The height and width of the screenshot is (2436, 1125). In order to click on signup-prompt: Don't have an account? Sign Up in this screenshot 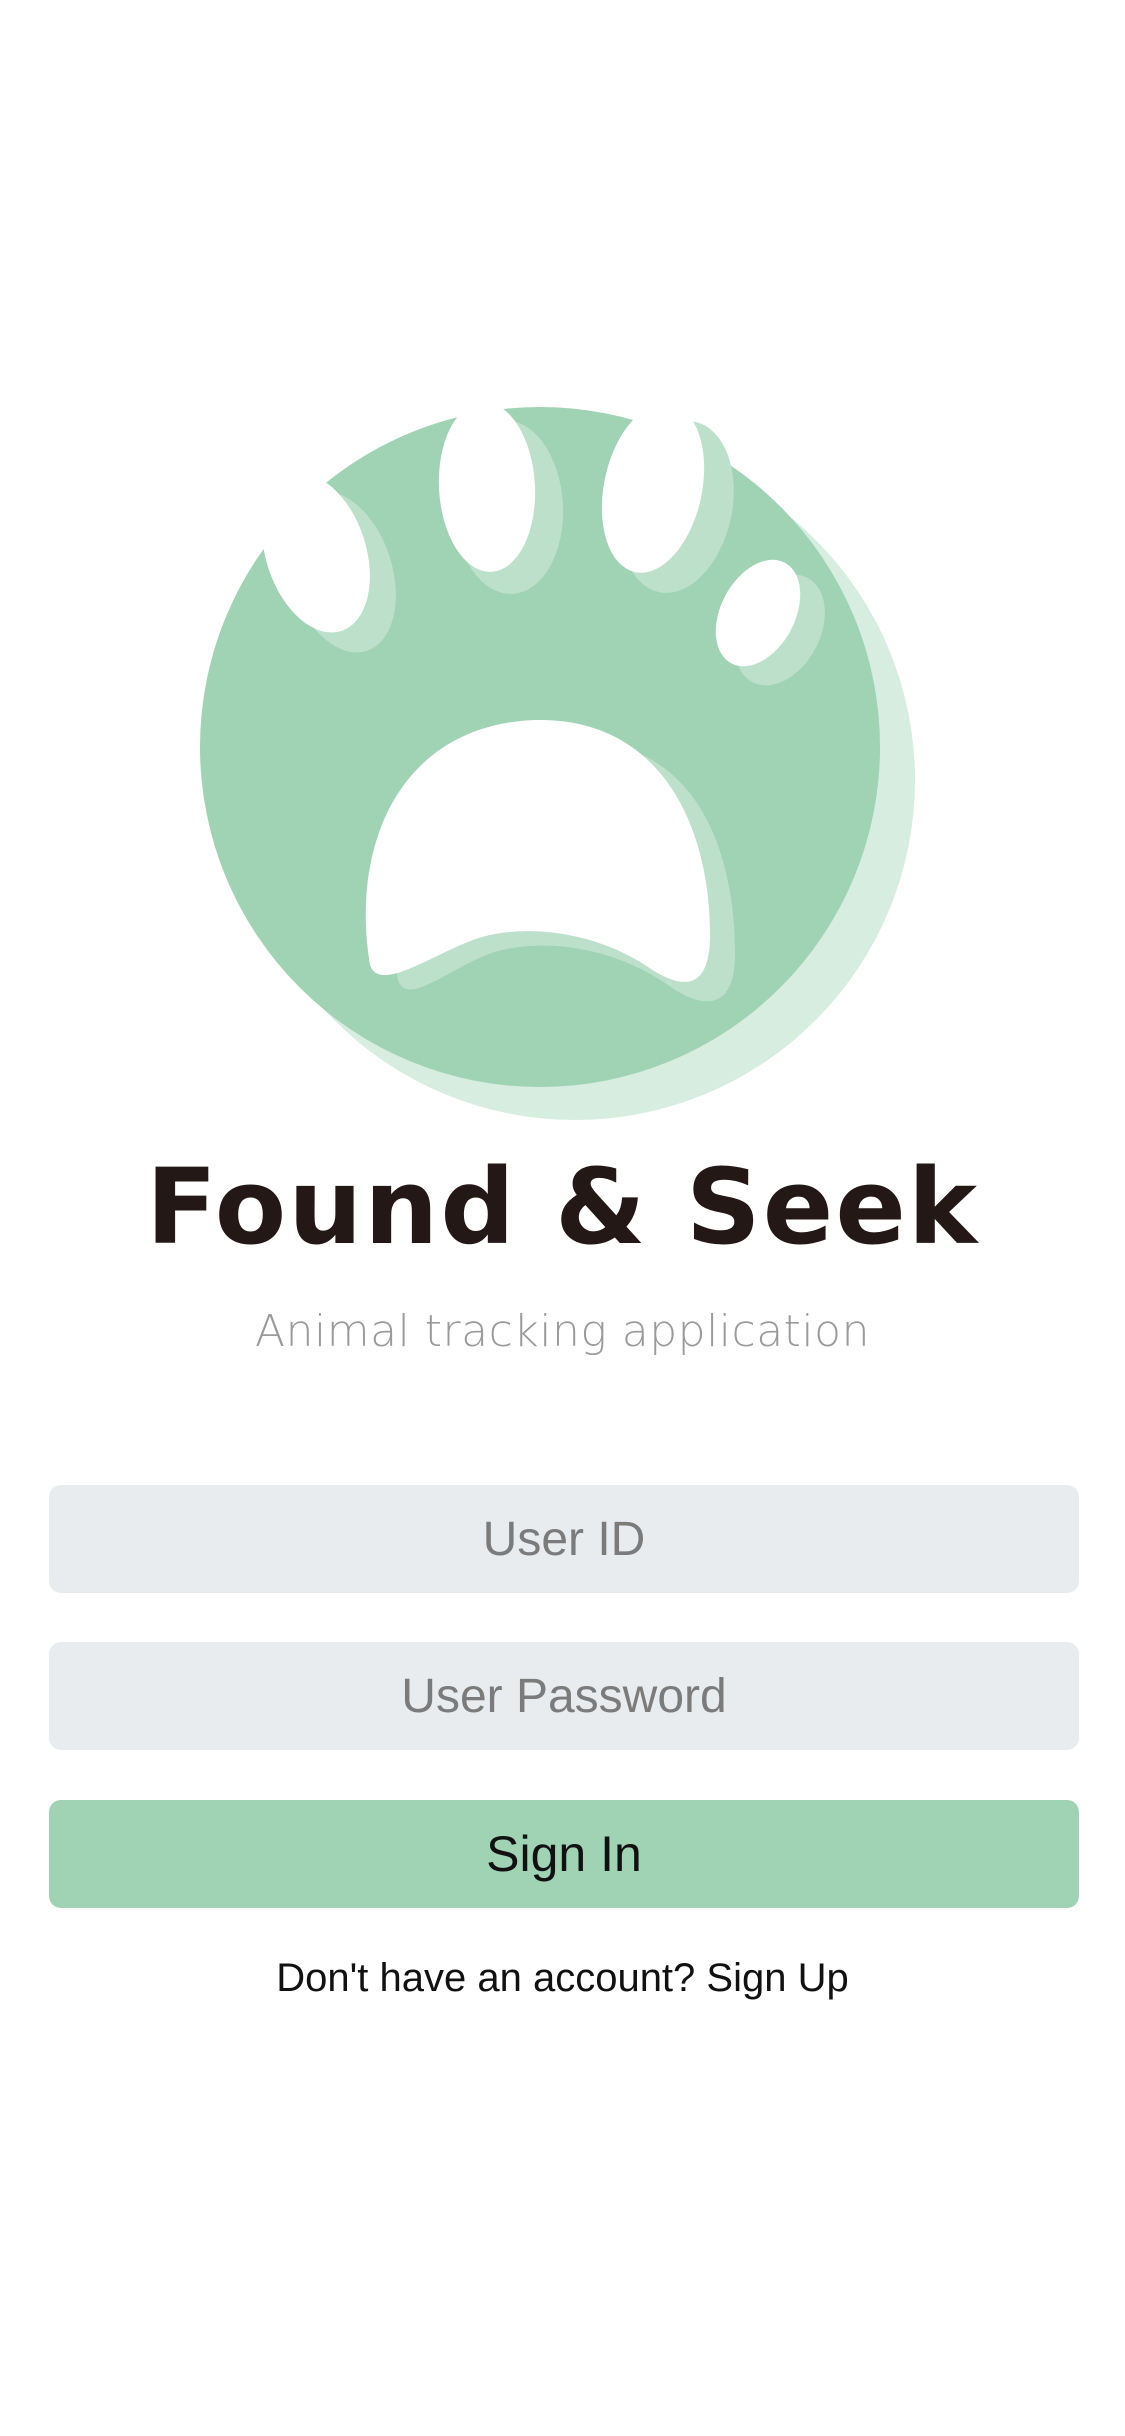, I will do `click(562, 1978)`.